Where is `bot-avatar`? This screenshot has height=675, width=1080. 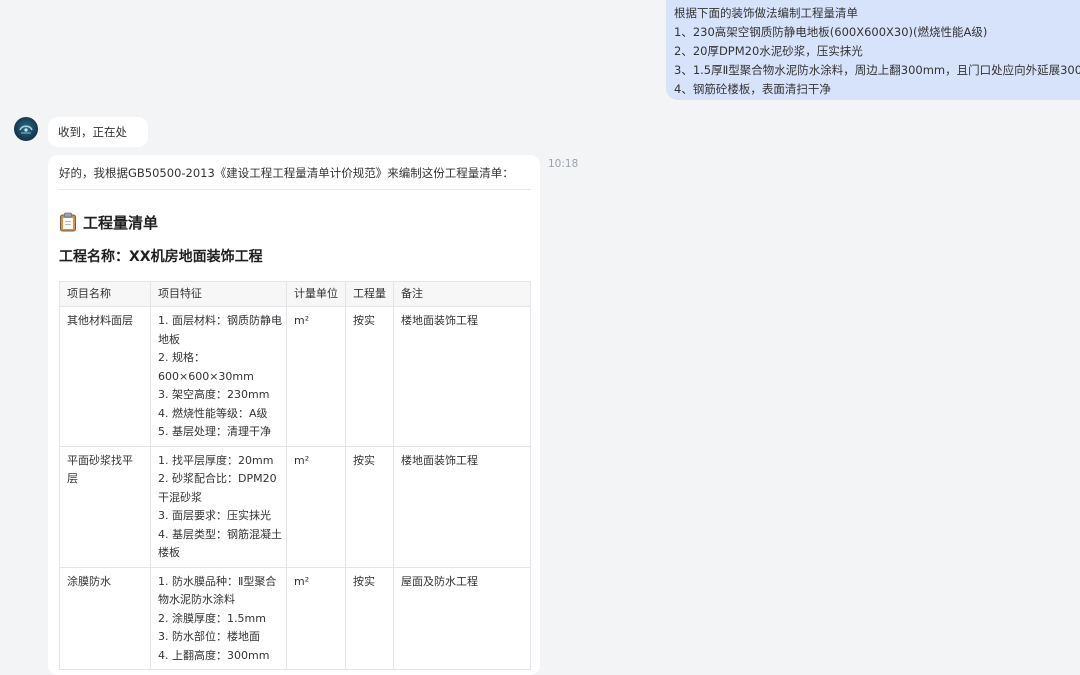 bot-avatar is located at coordinates (26, 129).